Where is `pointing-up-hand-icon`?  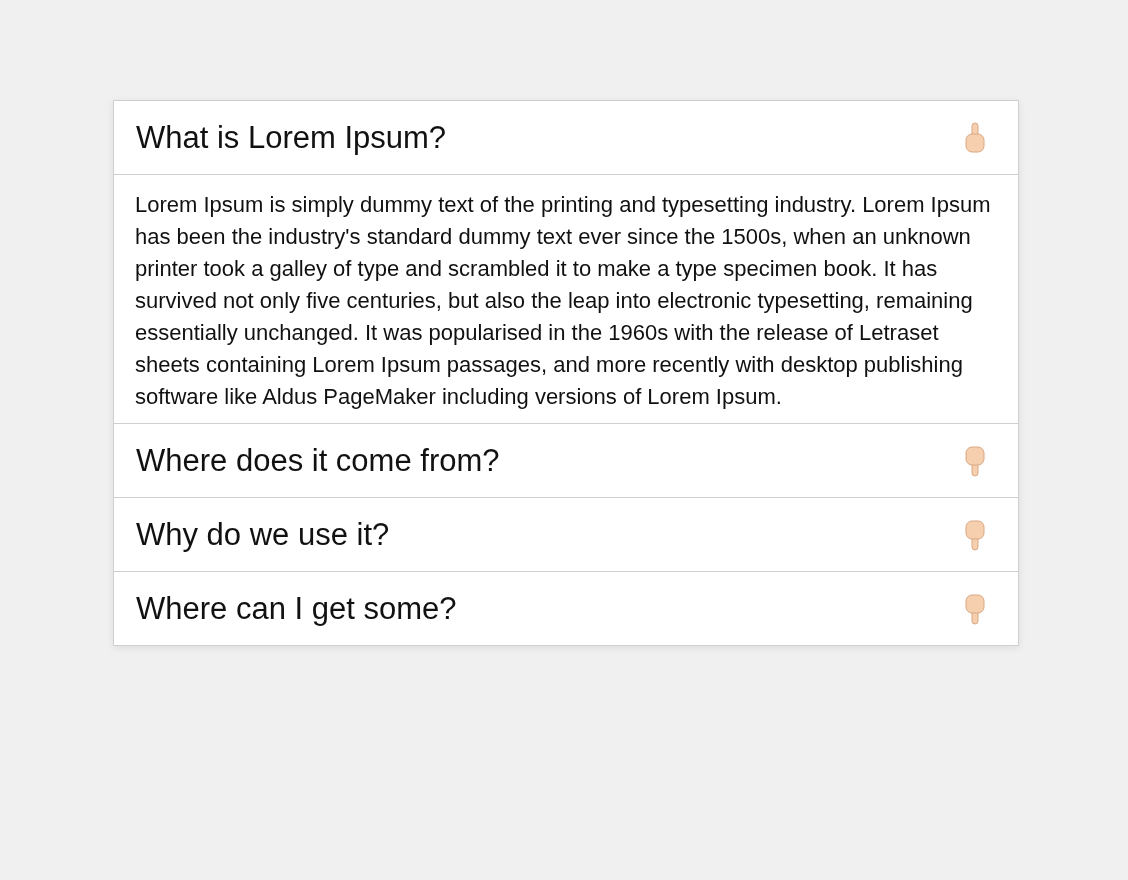
pointing-up-hand-icon is located at coordinates (975, 137).